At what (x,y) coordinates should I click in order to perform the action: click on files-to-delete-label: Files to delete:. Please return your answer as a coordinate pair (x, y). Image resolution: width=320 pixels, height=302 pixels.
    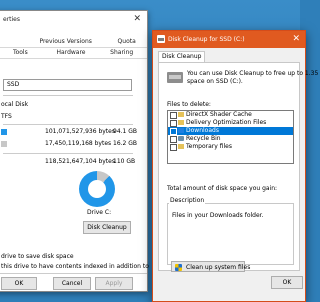
    Looking at the image, I should click on (189, 104).